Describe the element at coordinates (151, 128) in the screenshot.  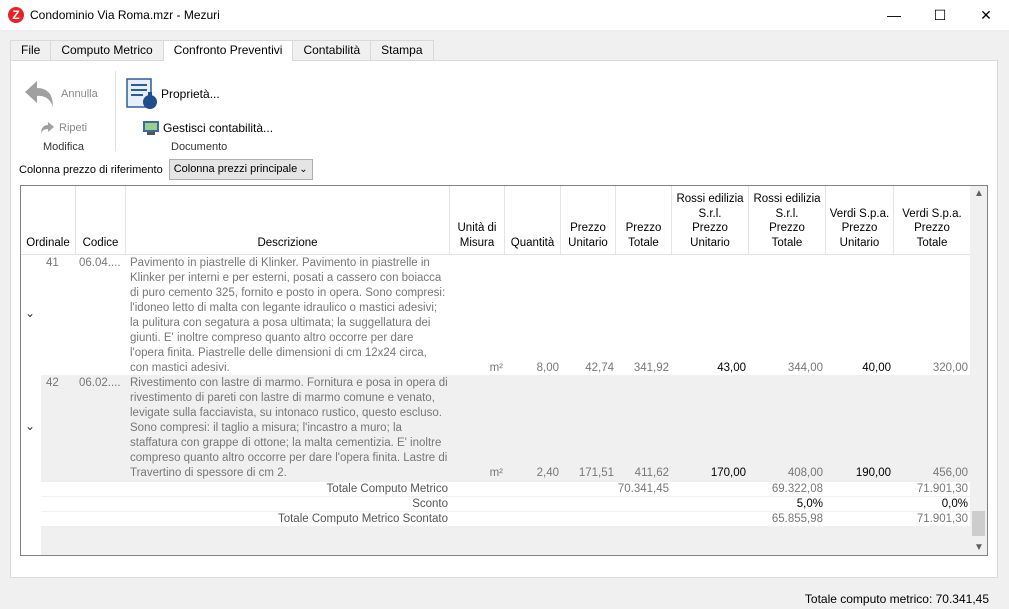
I see `accounting-icon` at that location.